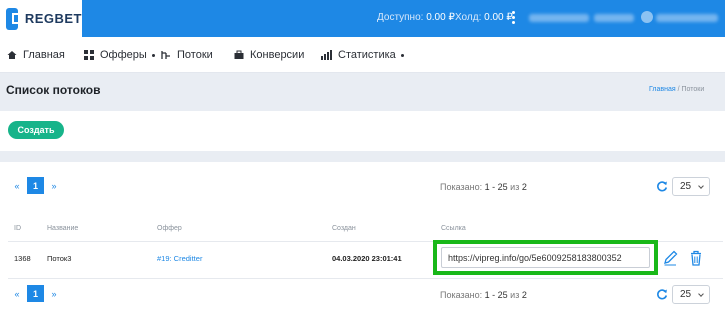 This screenshot has height=329, width=725. I want to click on hold-balance: Холд: 0.00 ₽, so click(484, 17).